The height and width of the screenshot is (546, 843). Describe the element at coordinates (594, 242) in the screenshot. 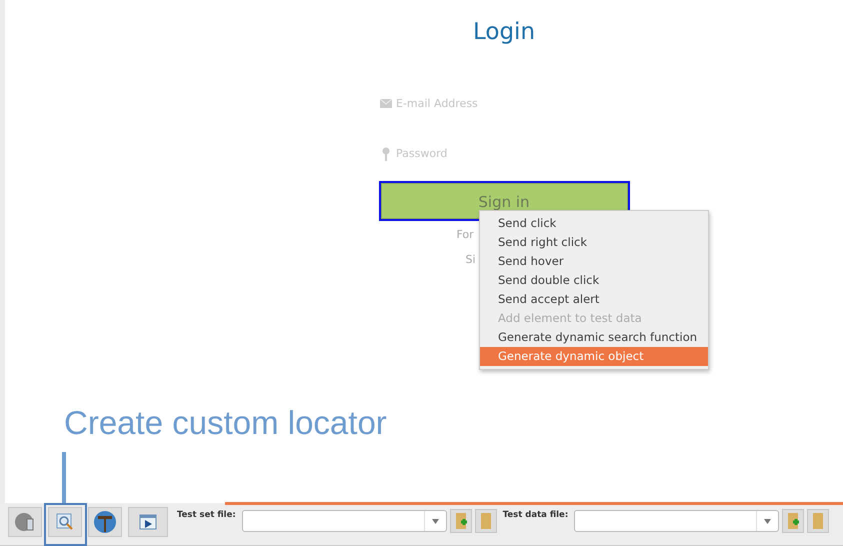

I see `menu-item: Send right click` at that location.